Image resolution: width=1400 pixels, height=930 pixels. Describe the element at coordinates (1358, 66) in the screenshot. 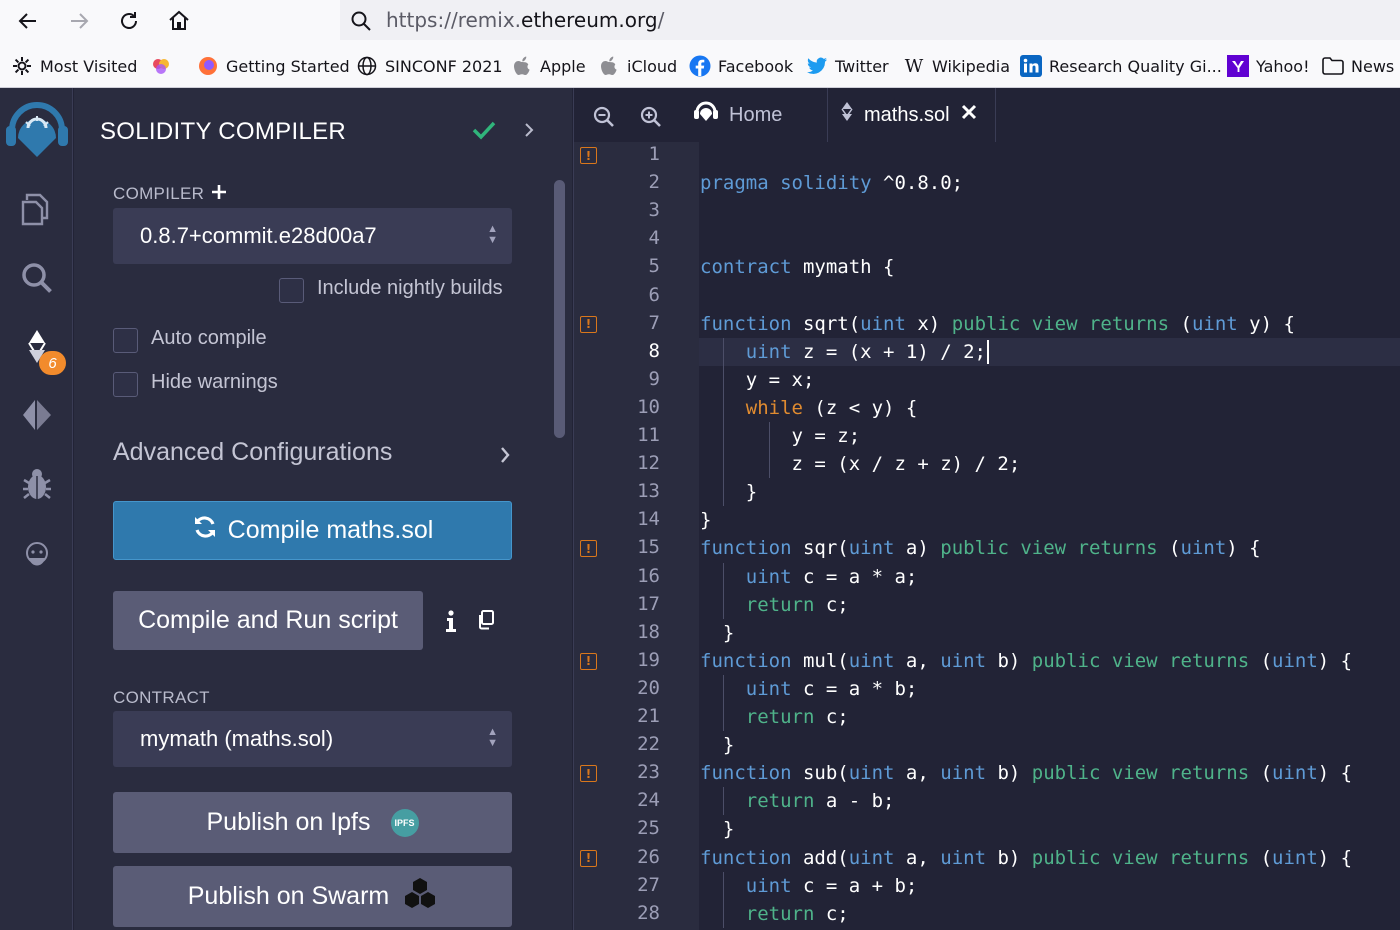

I see `bookmark-folder-news: News` at that location.